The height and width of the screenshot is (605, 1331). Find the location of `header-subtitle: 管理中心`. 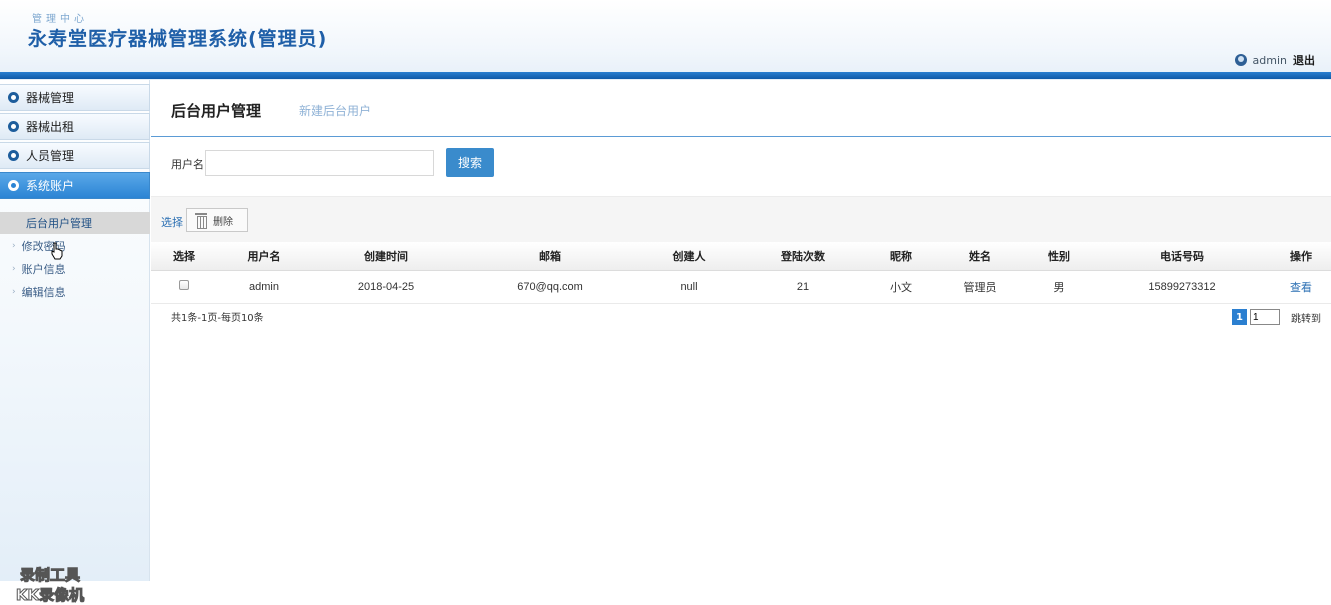

header-subtitle: 管理中心 is located at coordinates (60, 19).